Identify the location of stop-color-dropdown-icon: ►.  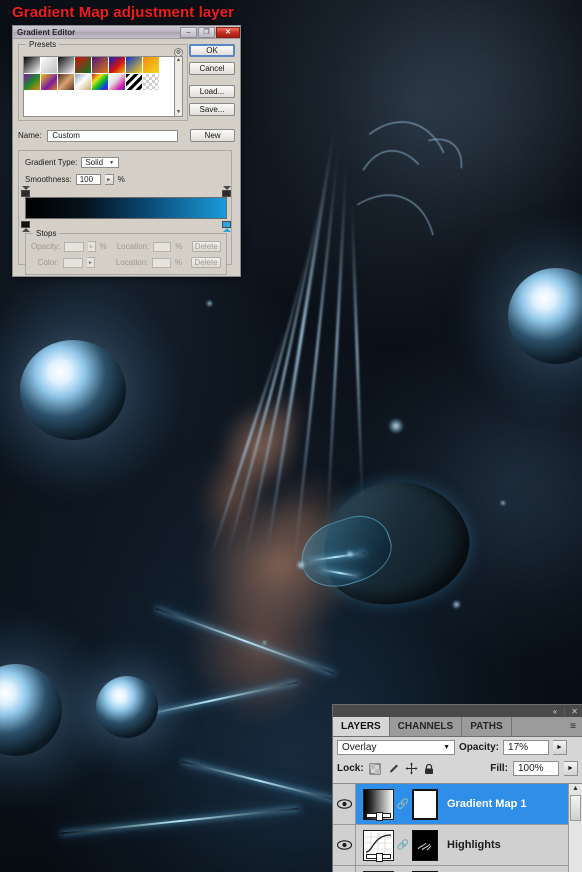
(91, 262).